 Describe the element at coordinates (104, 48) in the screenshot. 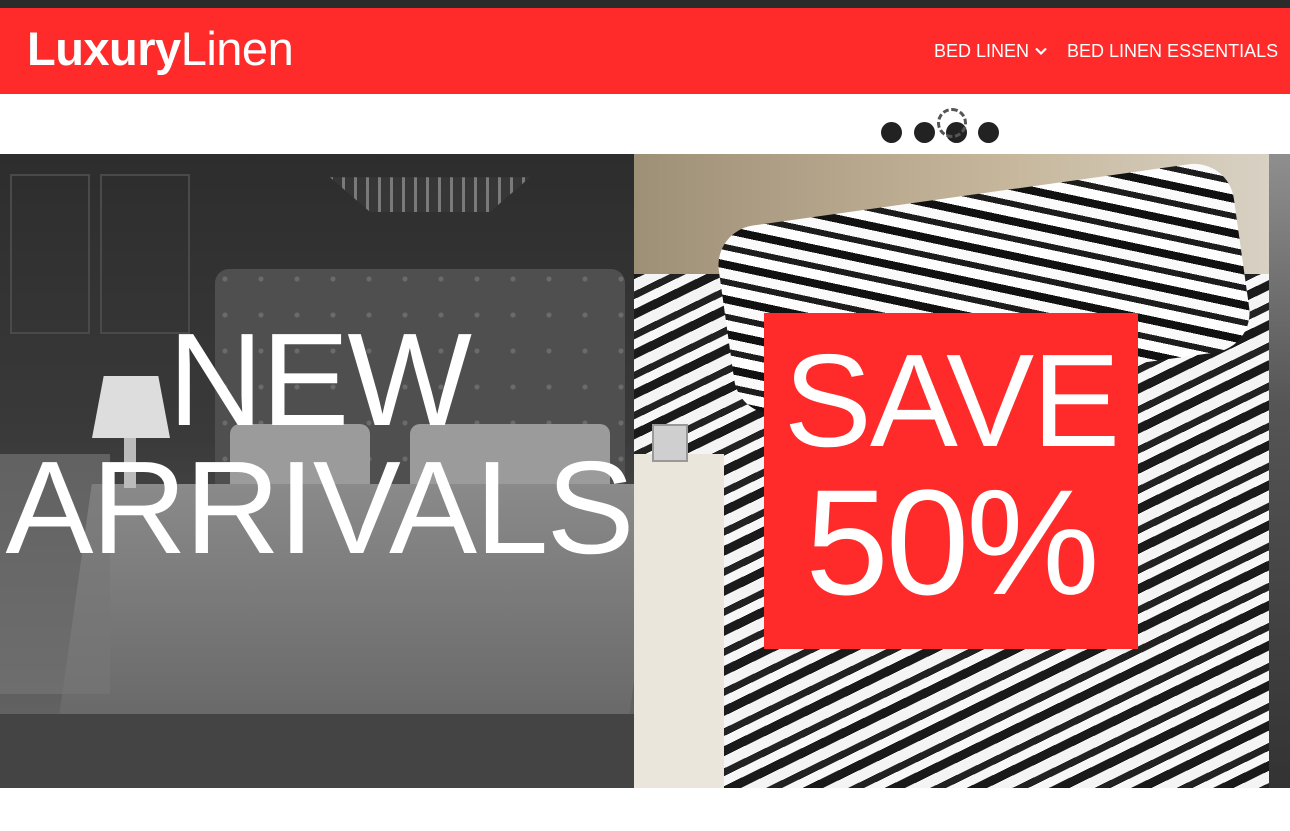

I see `logo-bold-text: Luxury` at that location.